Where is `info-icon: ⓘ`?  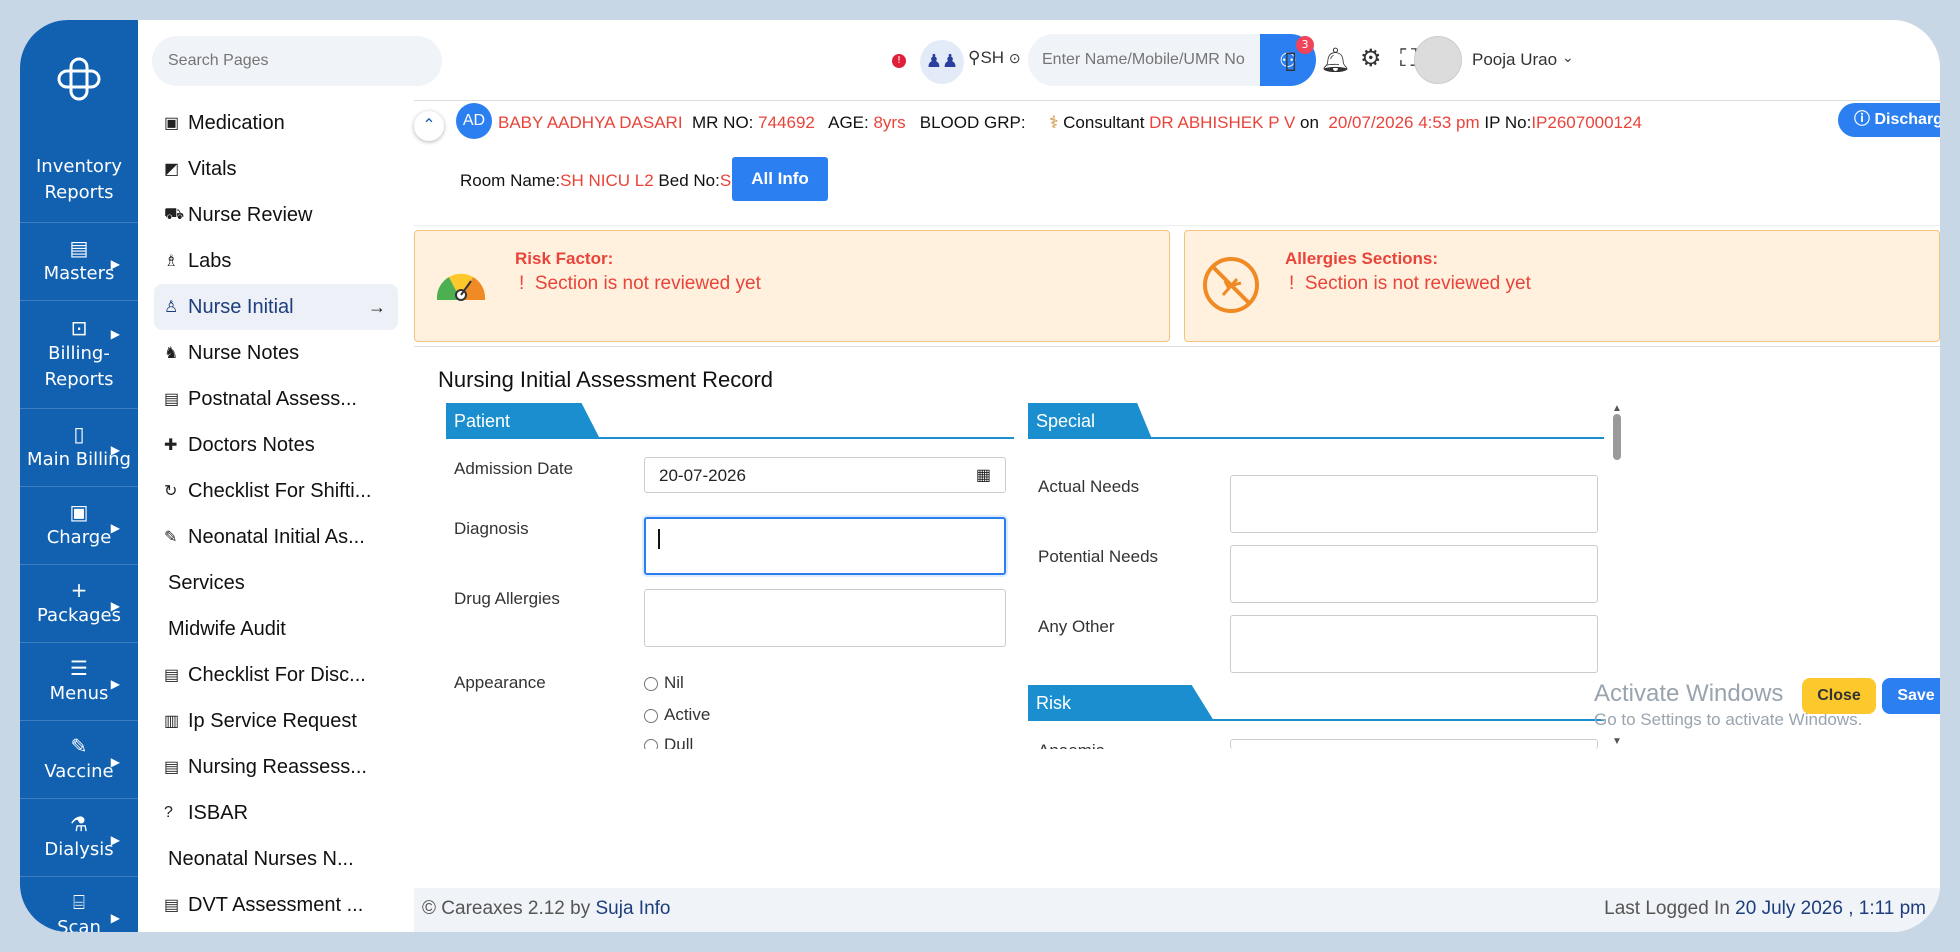 info-icon: ⓘ is located at coordinates (1862, 119).